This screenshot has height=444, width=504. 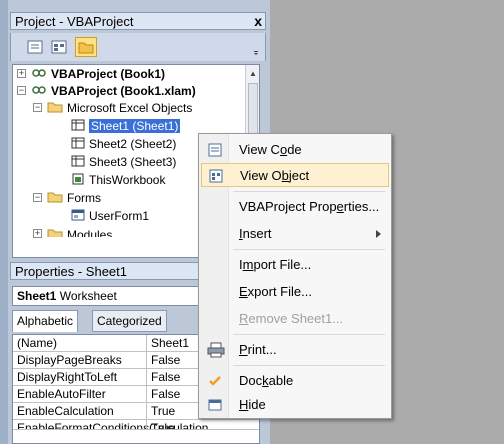 I want to click on workbook-icon, so click(x=78, y=181).